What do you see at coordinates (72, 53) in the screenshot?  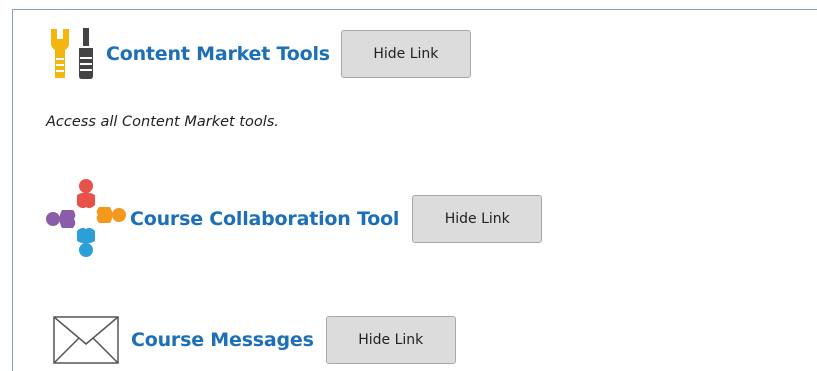 I see `wrench-screwdriver-icon` at bounding box center [72, 53].